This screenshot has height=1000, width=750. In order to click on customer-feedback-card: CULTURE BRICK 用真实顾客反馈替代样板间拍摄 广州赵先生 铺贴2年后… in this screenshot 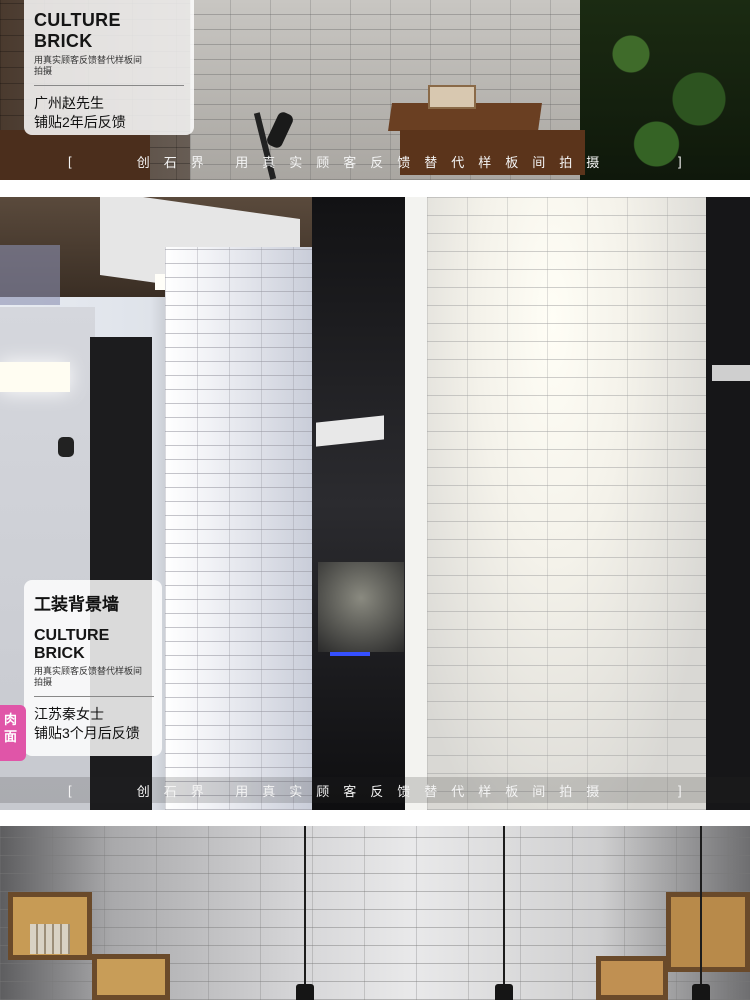, I will do `click(109, 67)`.